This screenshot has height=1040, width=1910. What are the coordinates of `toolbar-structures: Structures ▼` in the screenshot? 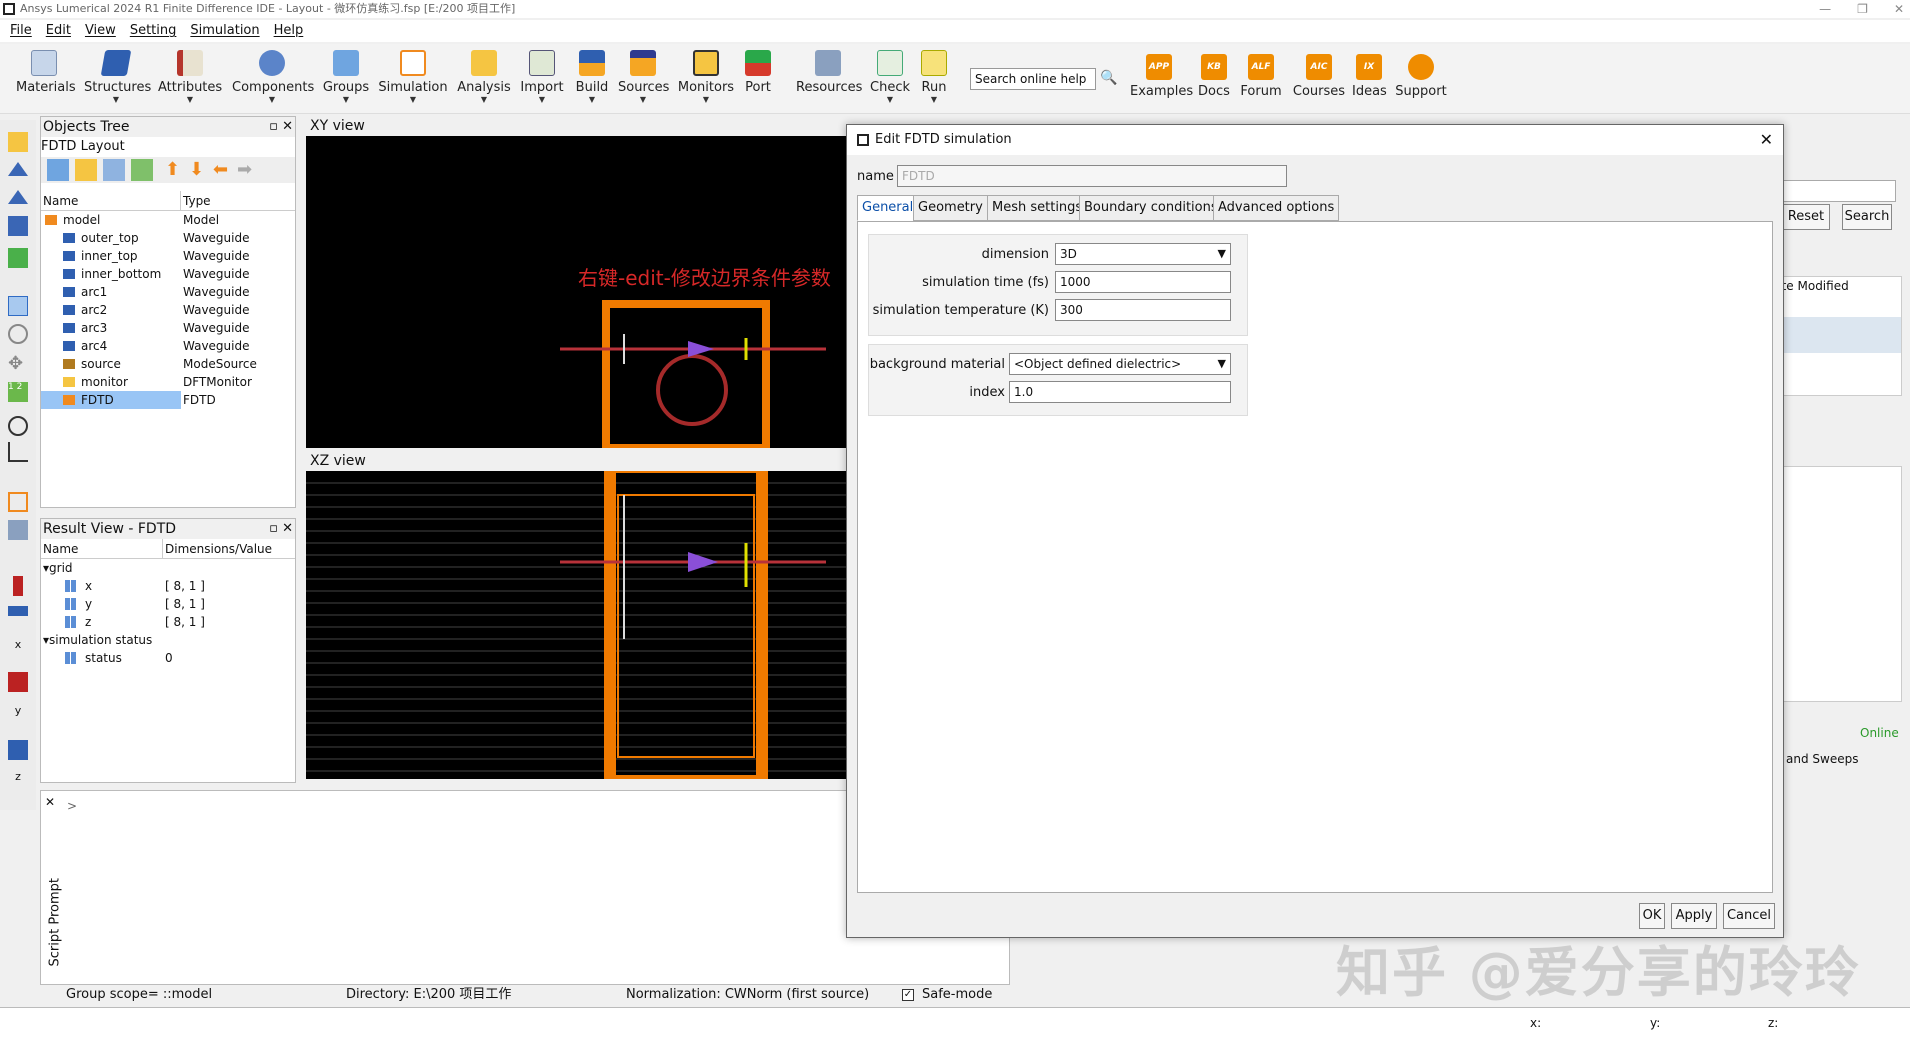 It's located at (117, 76).